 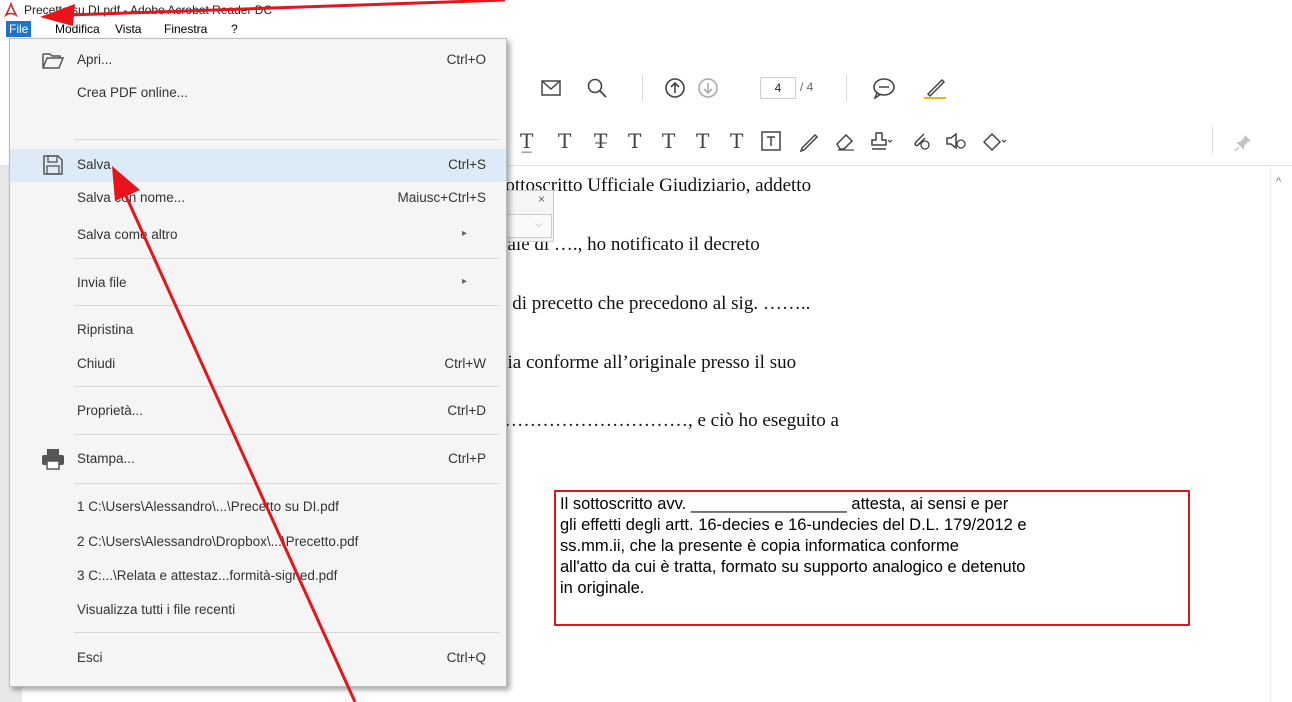 I want to click on printer-icon, so click(x=53, y=459).